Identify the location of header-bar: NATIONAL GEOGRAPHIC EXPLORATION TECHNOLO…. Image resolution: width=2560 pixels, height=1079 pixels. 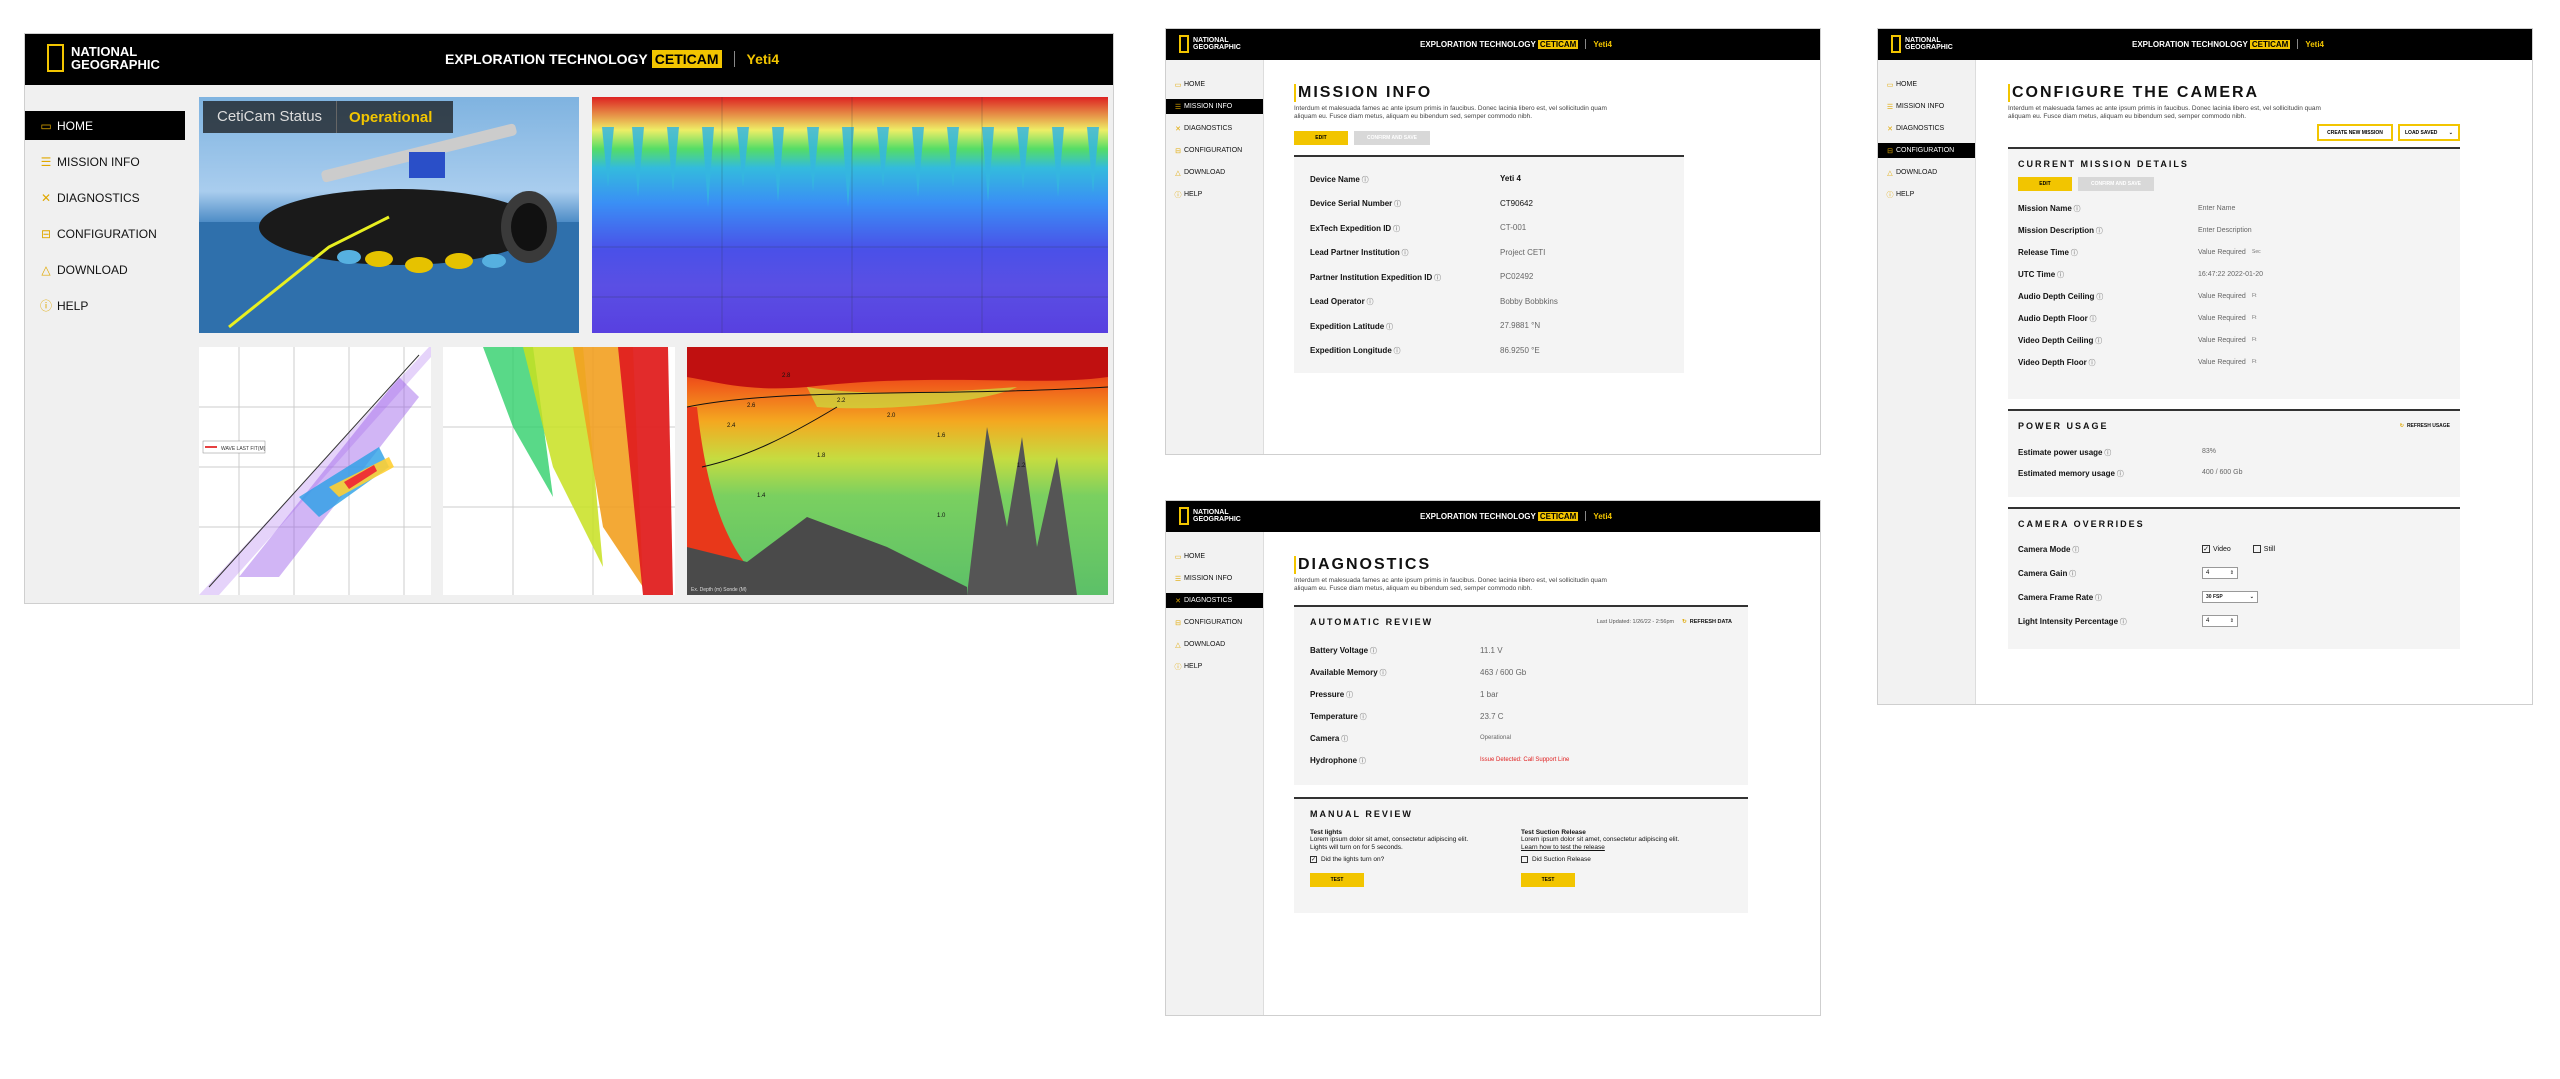
(569, 59).